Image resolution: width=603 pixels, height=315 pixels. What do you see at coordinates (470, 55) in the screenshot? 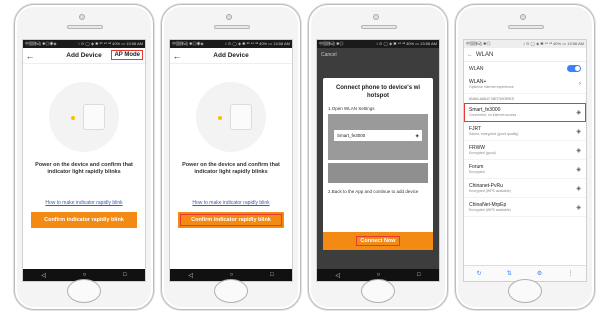
I see `back-arrow-icon: ←` at bounding box center [470, 55].